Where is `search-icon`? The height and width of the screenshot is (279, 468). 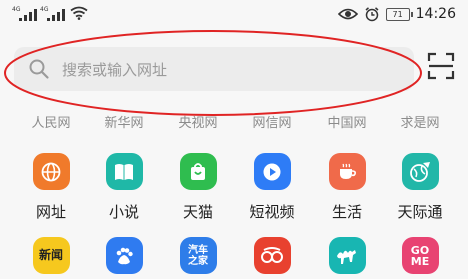 search-icon is located at coordinates (39, 69).